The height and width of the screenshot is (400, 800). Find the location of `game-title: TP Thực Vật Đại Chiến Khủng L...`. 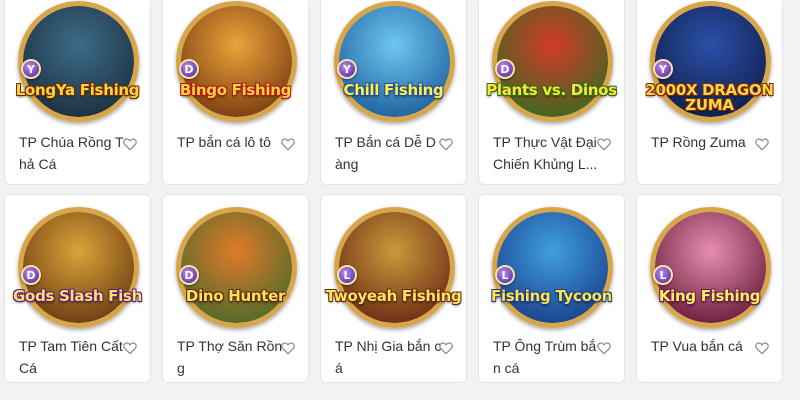

game-title: TP Thực Vật Đại Chiến Khủng L... is located at coordinates (547, 153).